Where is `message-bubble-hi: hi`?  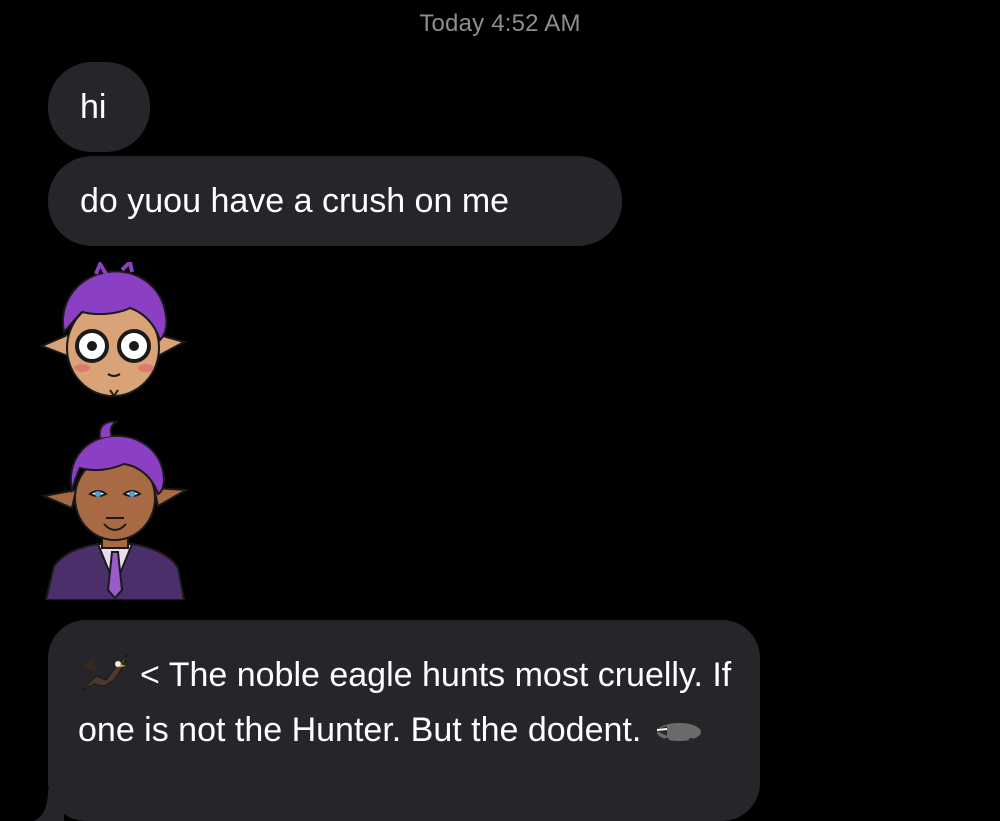 message-bubble-hi: hi is located at coordinates (99, 107).